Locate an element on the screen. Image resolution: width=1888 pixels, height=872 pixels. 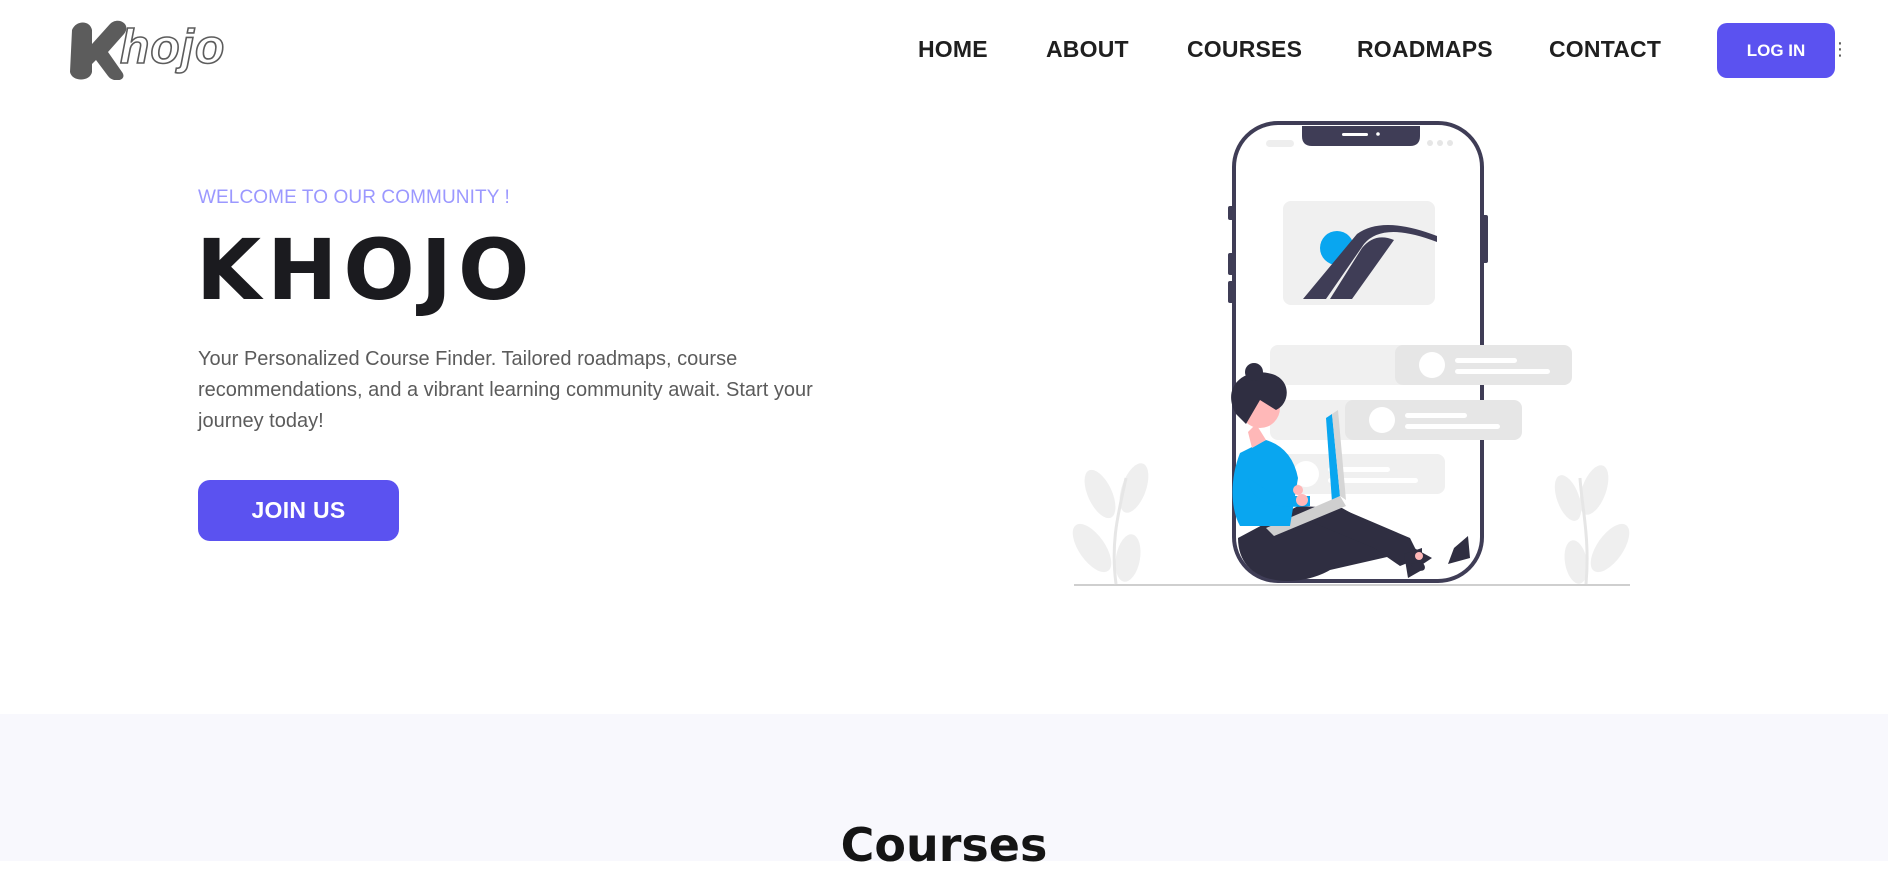
nav-link-contact: CONTACT is located at coordinates (1605, 49).